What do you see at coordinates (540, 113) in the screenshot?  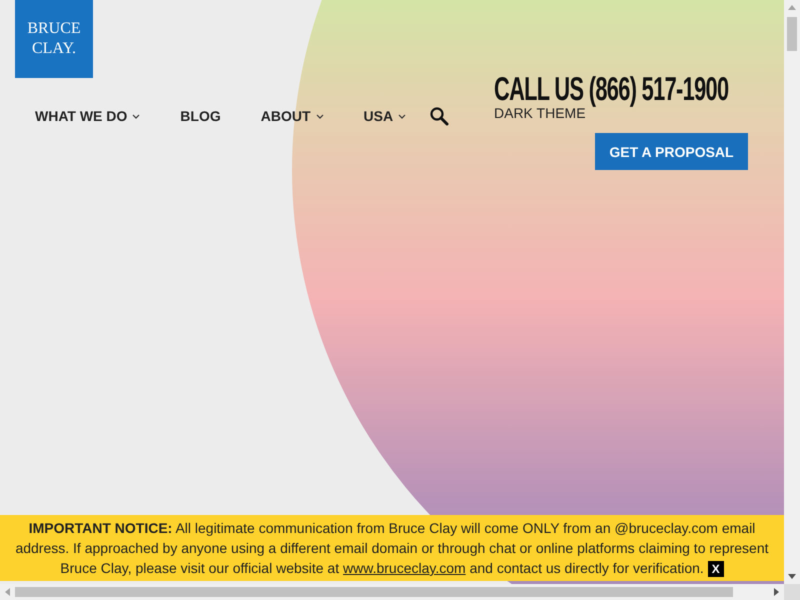 I see `theme-toggle-link: DARK THEME` at bounding box center [540, 113].